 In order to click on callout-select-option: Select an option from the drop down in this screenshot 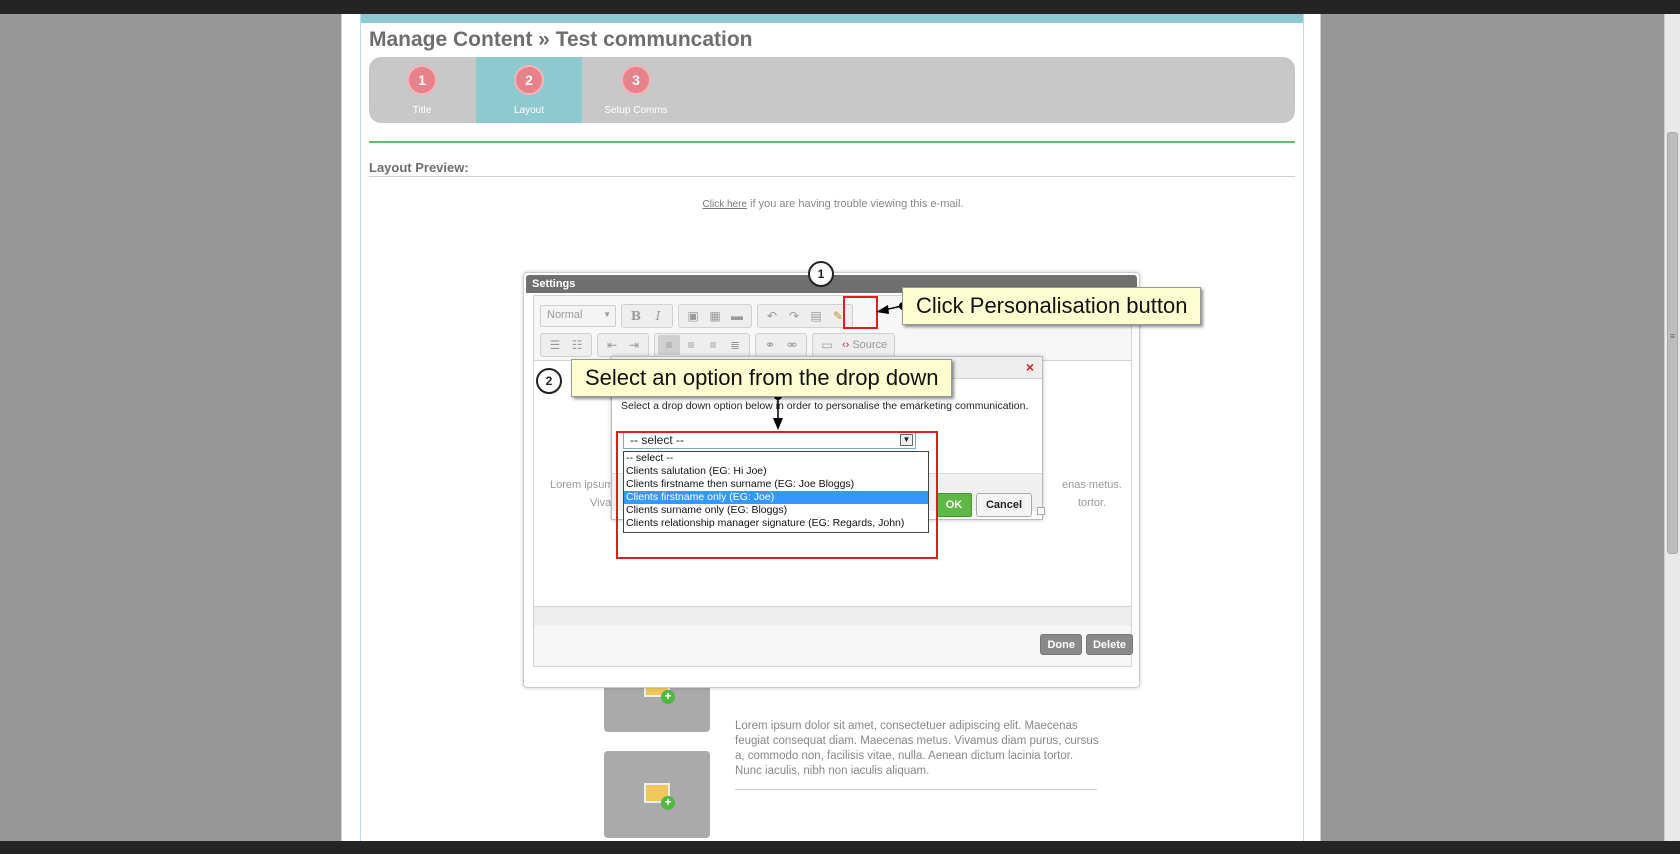, I will do `click(762, 378)`.